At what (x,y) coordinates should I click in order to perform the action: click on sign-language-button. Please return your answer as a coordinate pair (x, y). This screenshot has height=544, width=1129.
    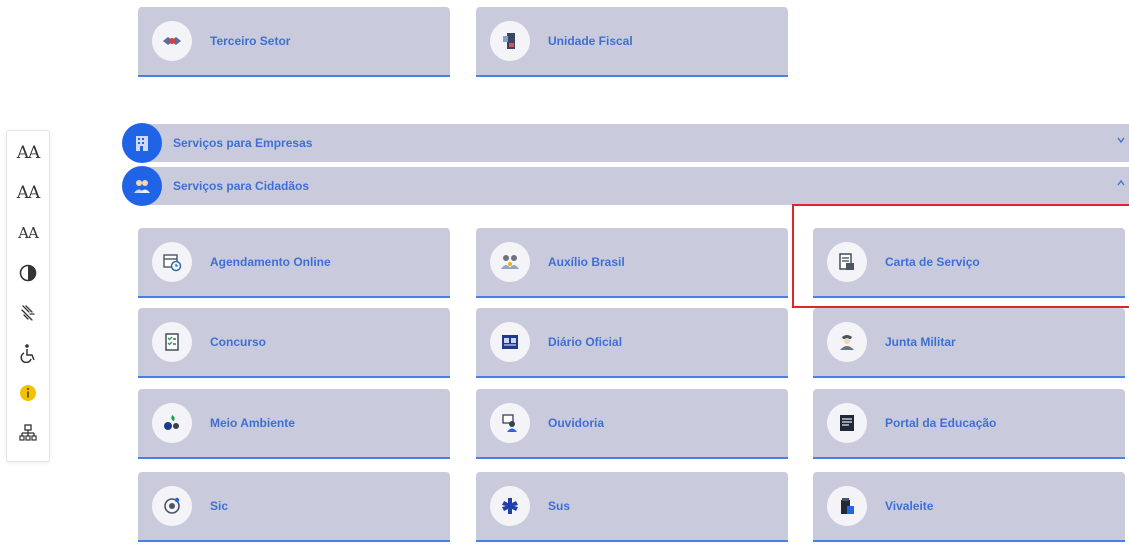
    Looking at the image, I should click on (28, 313).